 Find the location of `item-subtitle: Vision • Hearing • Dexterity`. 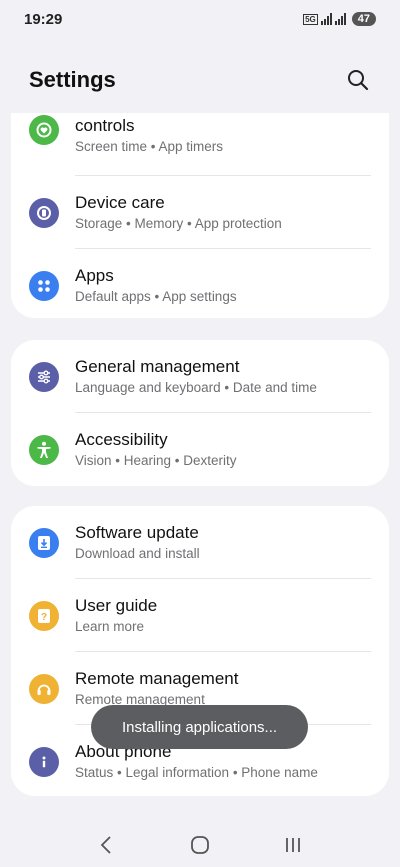

item-subtitle: Vision • Hearing • Dexterity is located at coordinates (156, 460).